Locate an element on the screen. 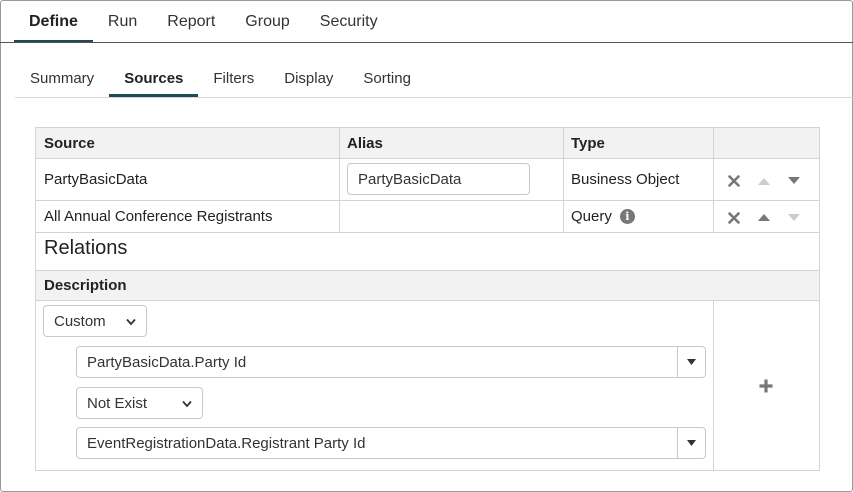 This screenshot has height=492, width=853. tab-summary: Summary is located at coordinates (62, 78).